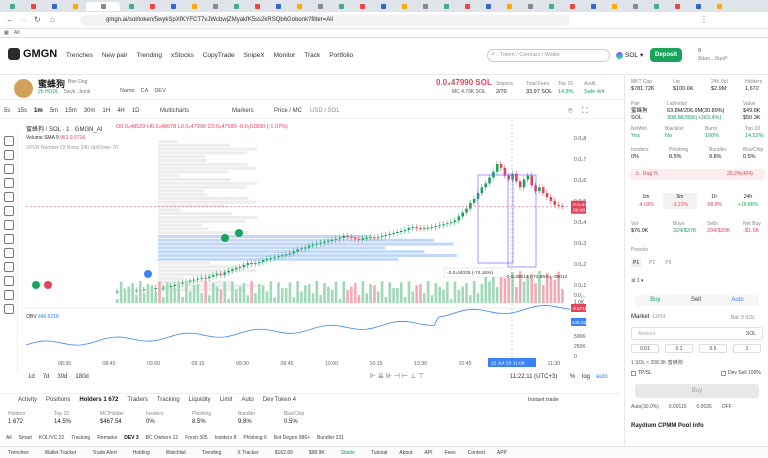 The height and width of the screenshot is (458, 768). I want to click on auto-toggle: auto, so click(602, 377).